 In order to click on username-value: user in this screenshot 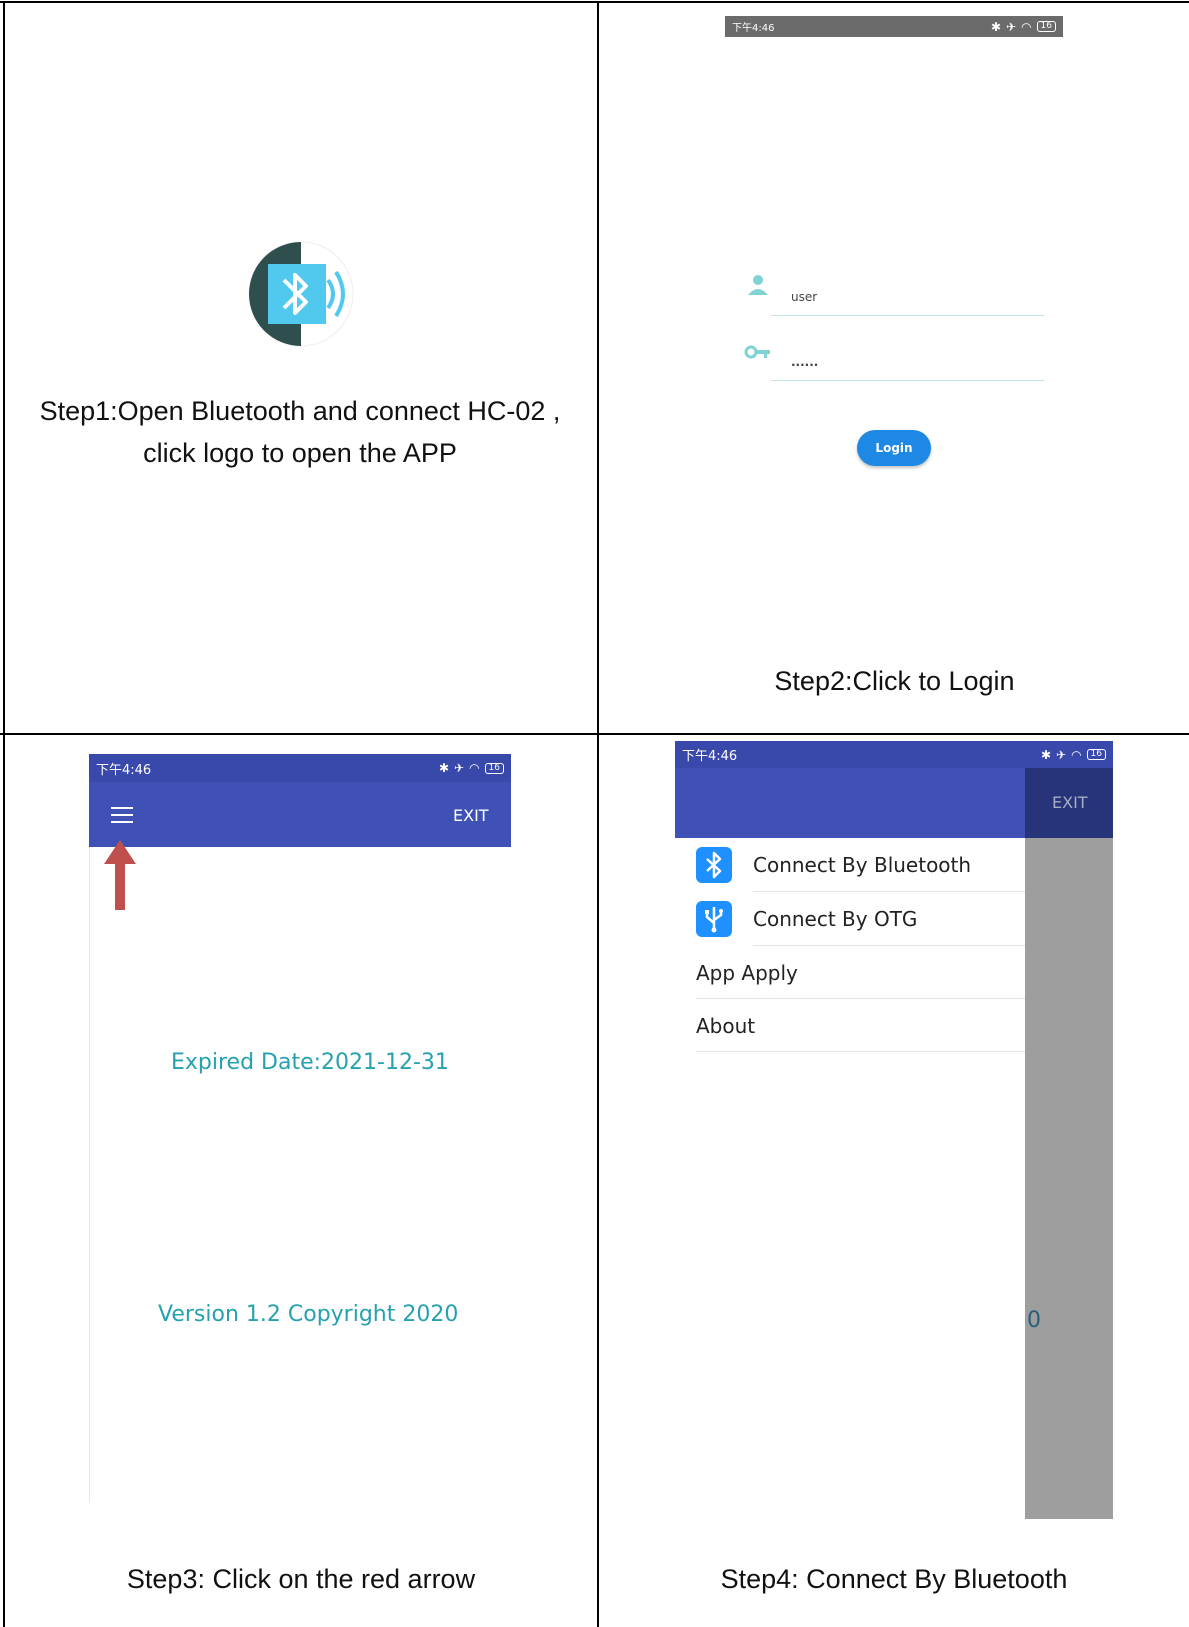, I will do `click(804, 297)`.